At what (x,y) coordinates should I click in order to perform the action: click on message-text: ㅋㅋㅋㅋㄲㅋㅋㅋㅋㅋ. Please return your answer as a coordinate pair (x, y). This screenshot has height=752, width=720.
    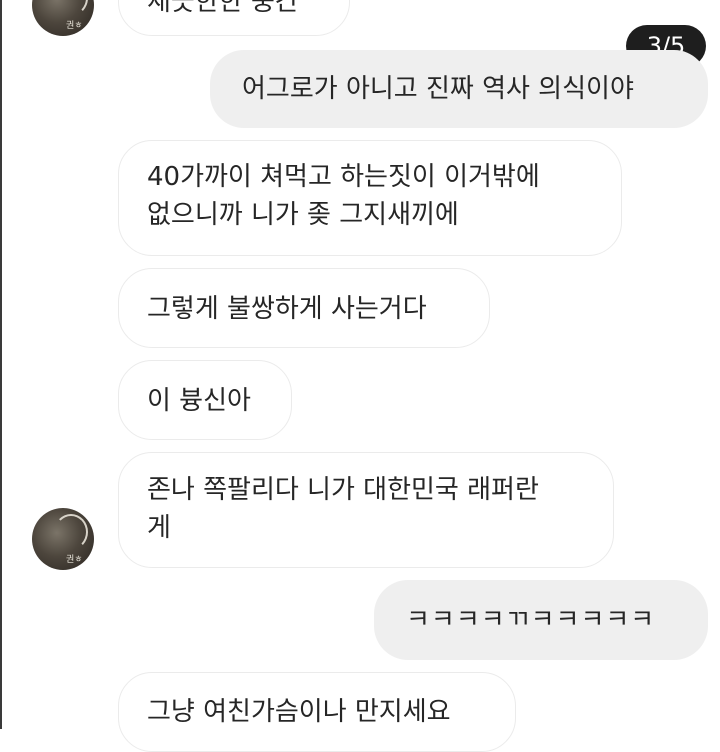
    Looking at the image, I should click on (531, 620).